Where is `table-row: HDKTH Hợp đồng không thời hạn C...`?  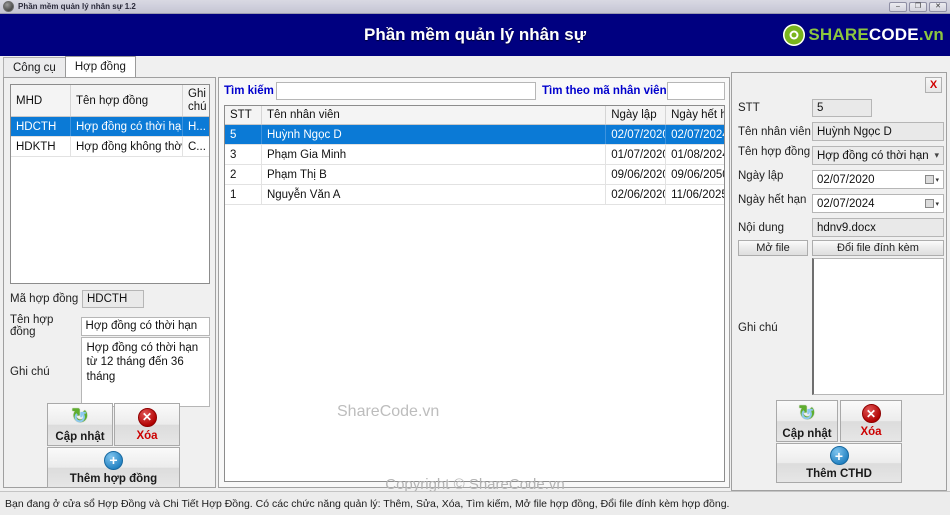 table-row: HDKTH Hợp đồng không thời hạn C... is located at coordinates (110, 147).